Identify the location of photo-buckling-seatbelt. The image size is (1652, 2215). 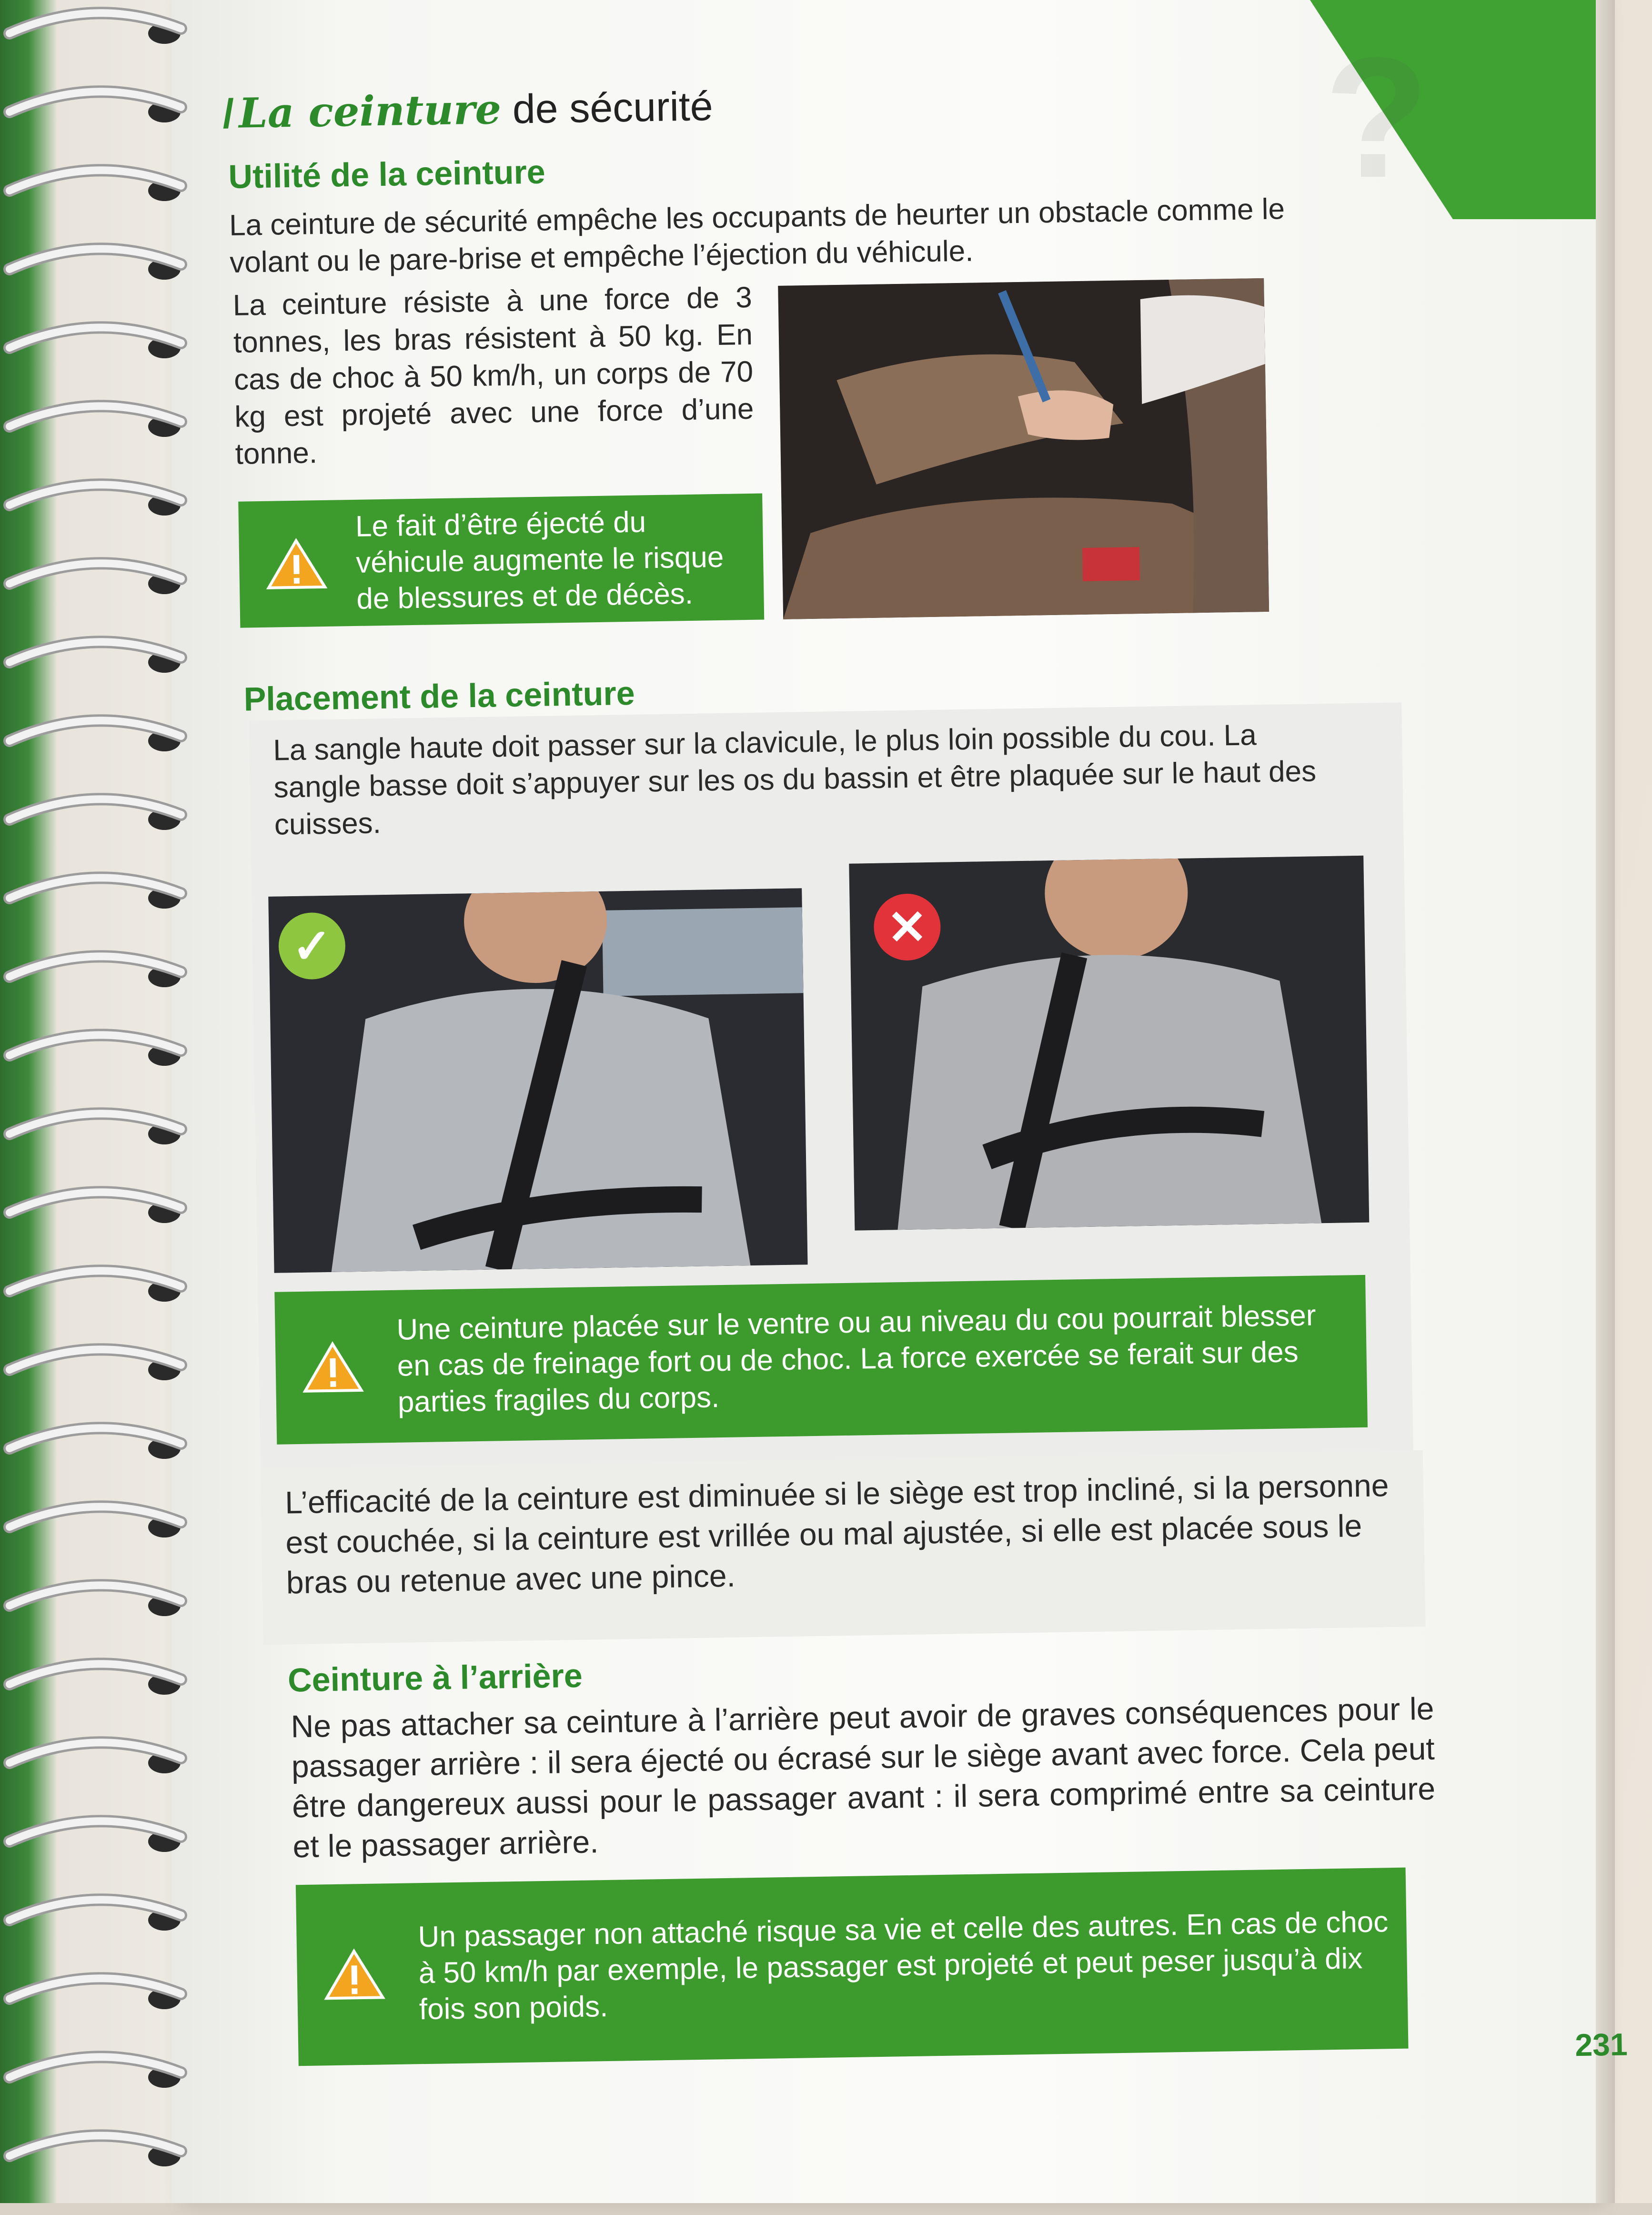
(1023, 449).